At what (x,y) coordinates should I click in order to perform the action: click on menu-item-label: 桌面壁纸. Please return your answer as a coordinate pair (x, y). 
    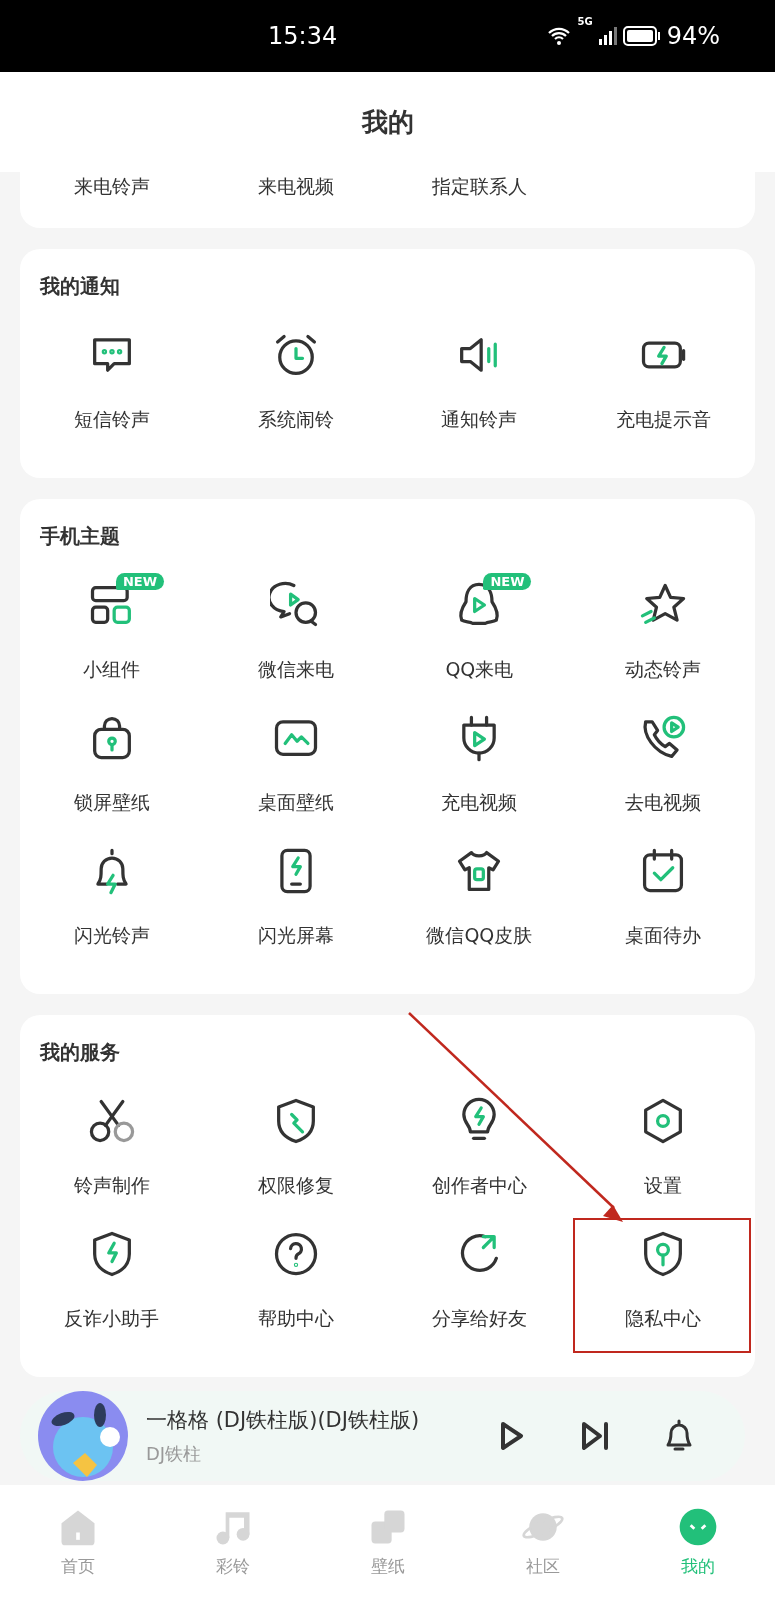
    Looking at the image, I should click on (295, 802).